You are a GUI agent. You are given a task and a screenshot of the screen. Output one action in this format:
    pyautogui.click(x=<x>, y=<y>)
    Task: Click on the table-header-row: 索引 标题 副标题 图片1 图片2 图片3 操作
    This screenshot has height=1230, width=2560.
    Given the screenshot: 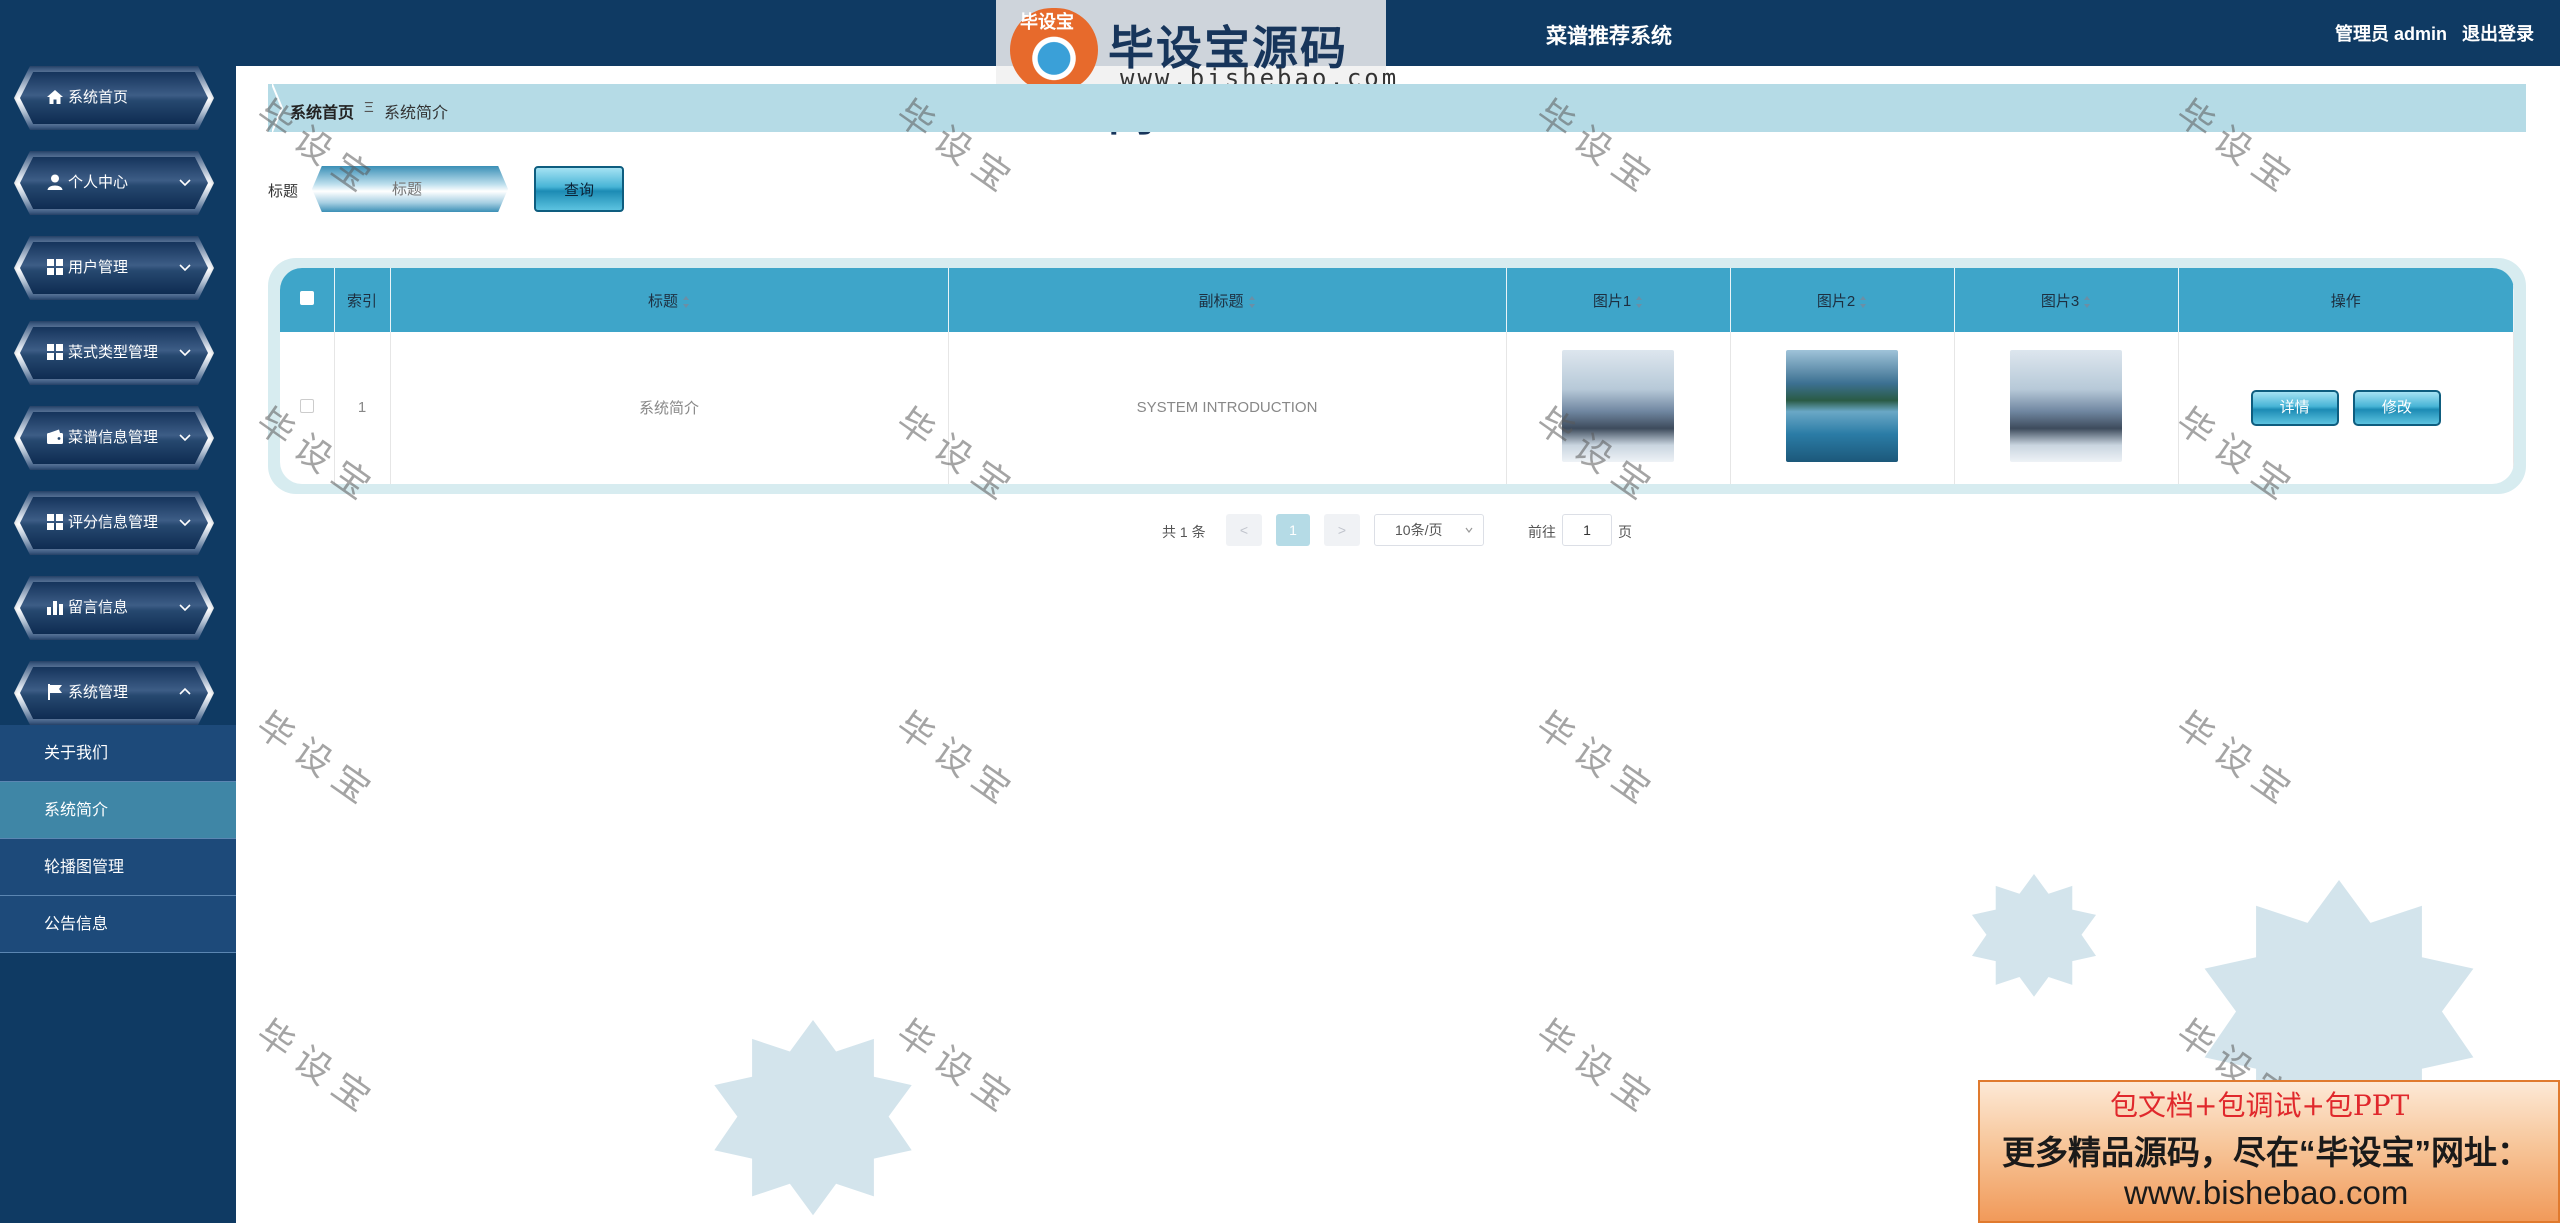 What is the action you would take?
    pyautogui.click(x=1397, y=300)
    